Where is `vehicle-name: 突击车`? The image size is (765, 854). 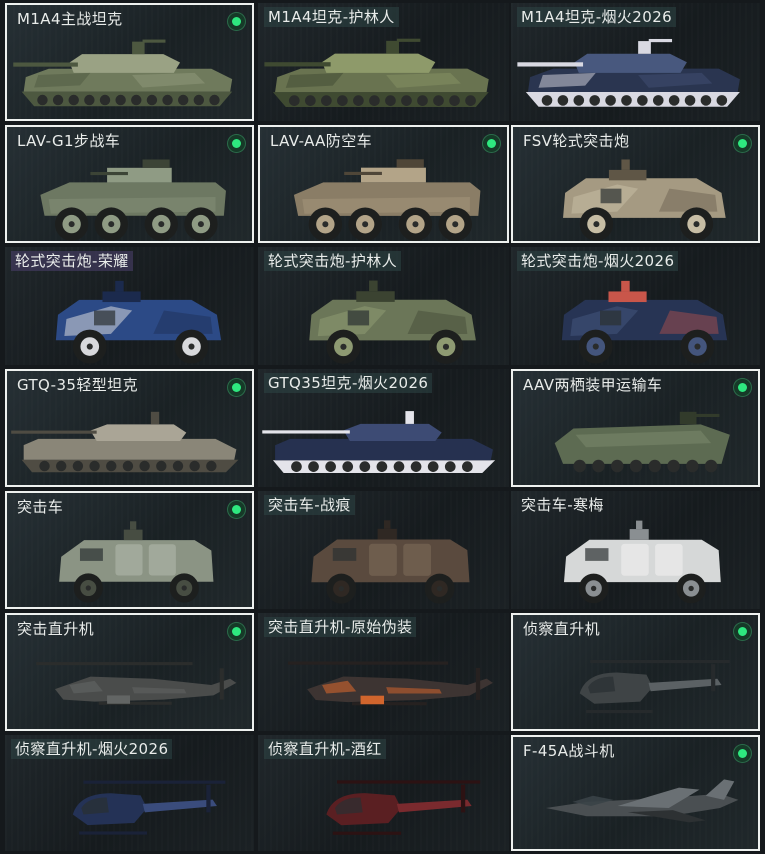 vehicle-name: 突击车 is located at coordinates (40, 507).